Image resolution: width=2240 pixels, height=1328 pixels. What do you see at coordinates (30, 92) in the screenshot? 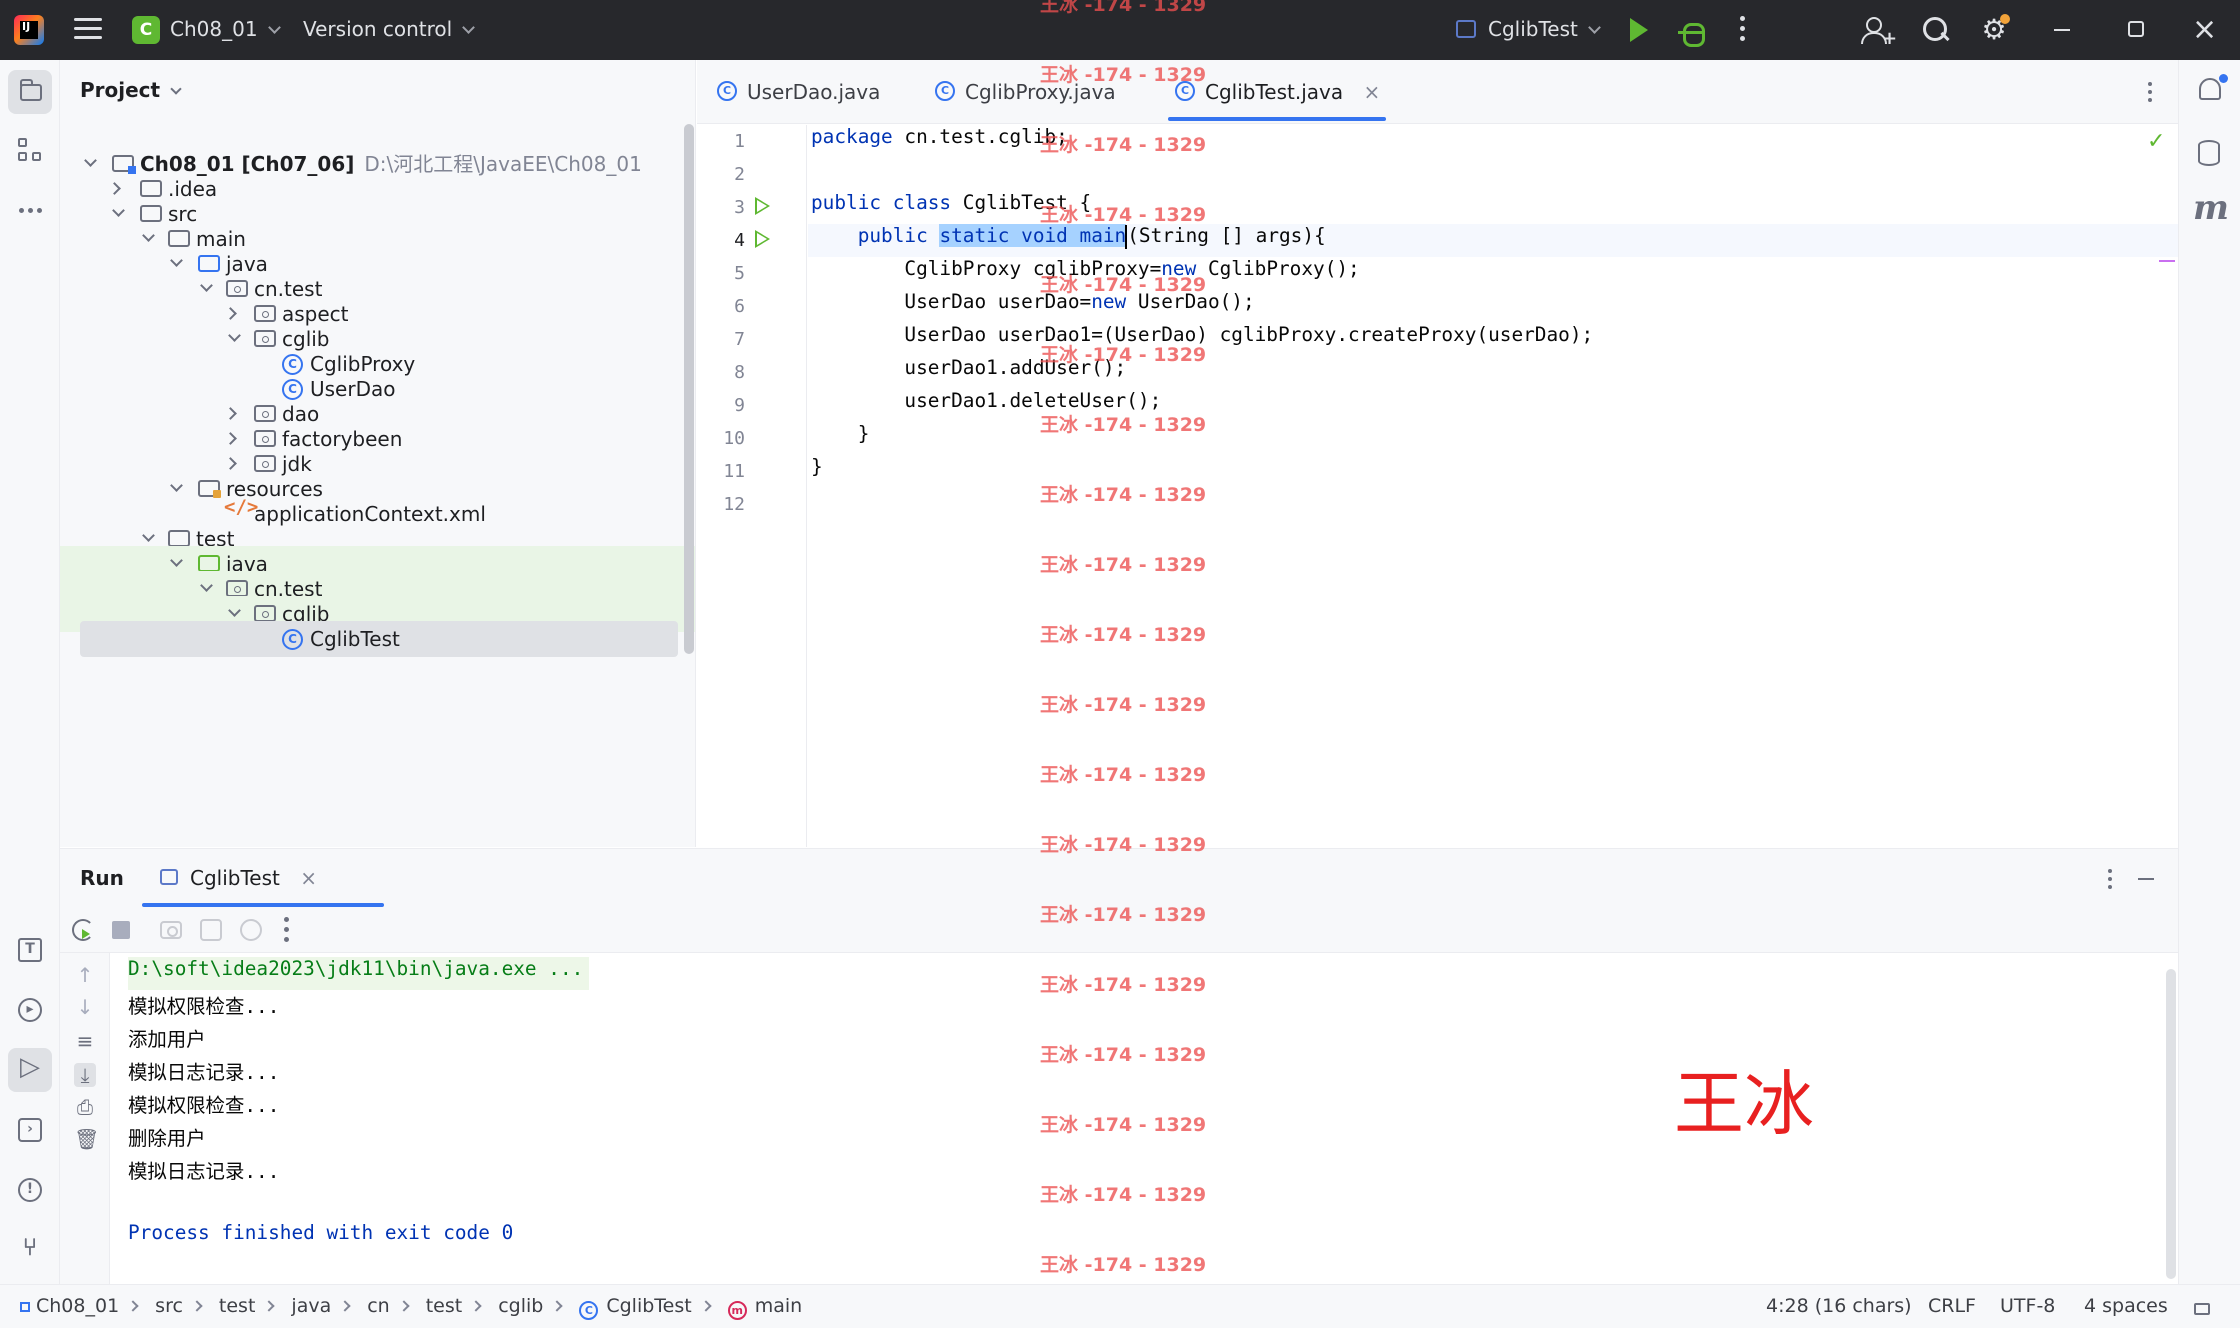
I see `project-tool-button` at bounding box center [30, 92].